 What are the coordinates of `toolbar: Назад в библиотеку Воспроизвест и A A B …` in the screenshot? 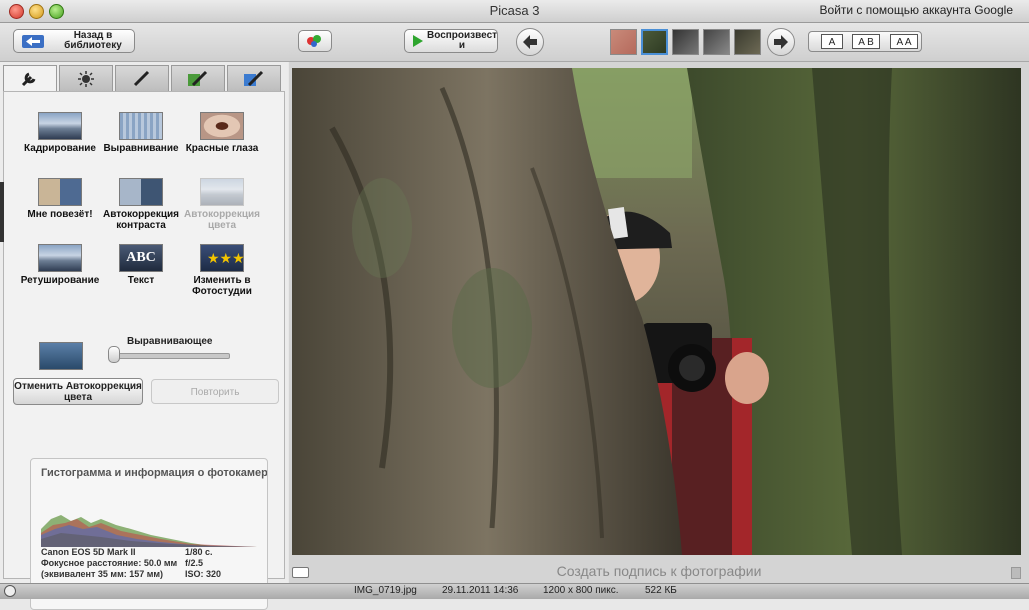 It's located at (514, 42).